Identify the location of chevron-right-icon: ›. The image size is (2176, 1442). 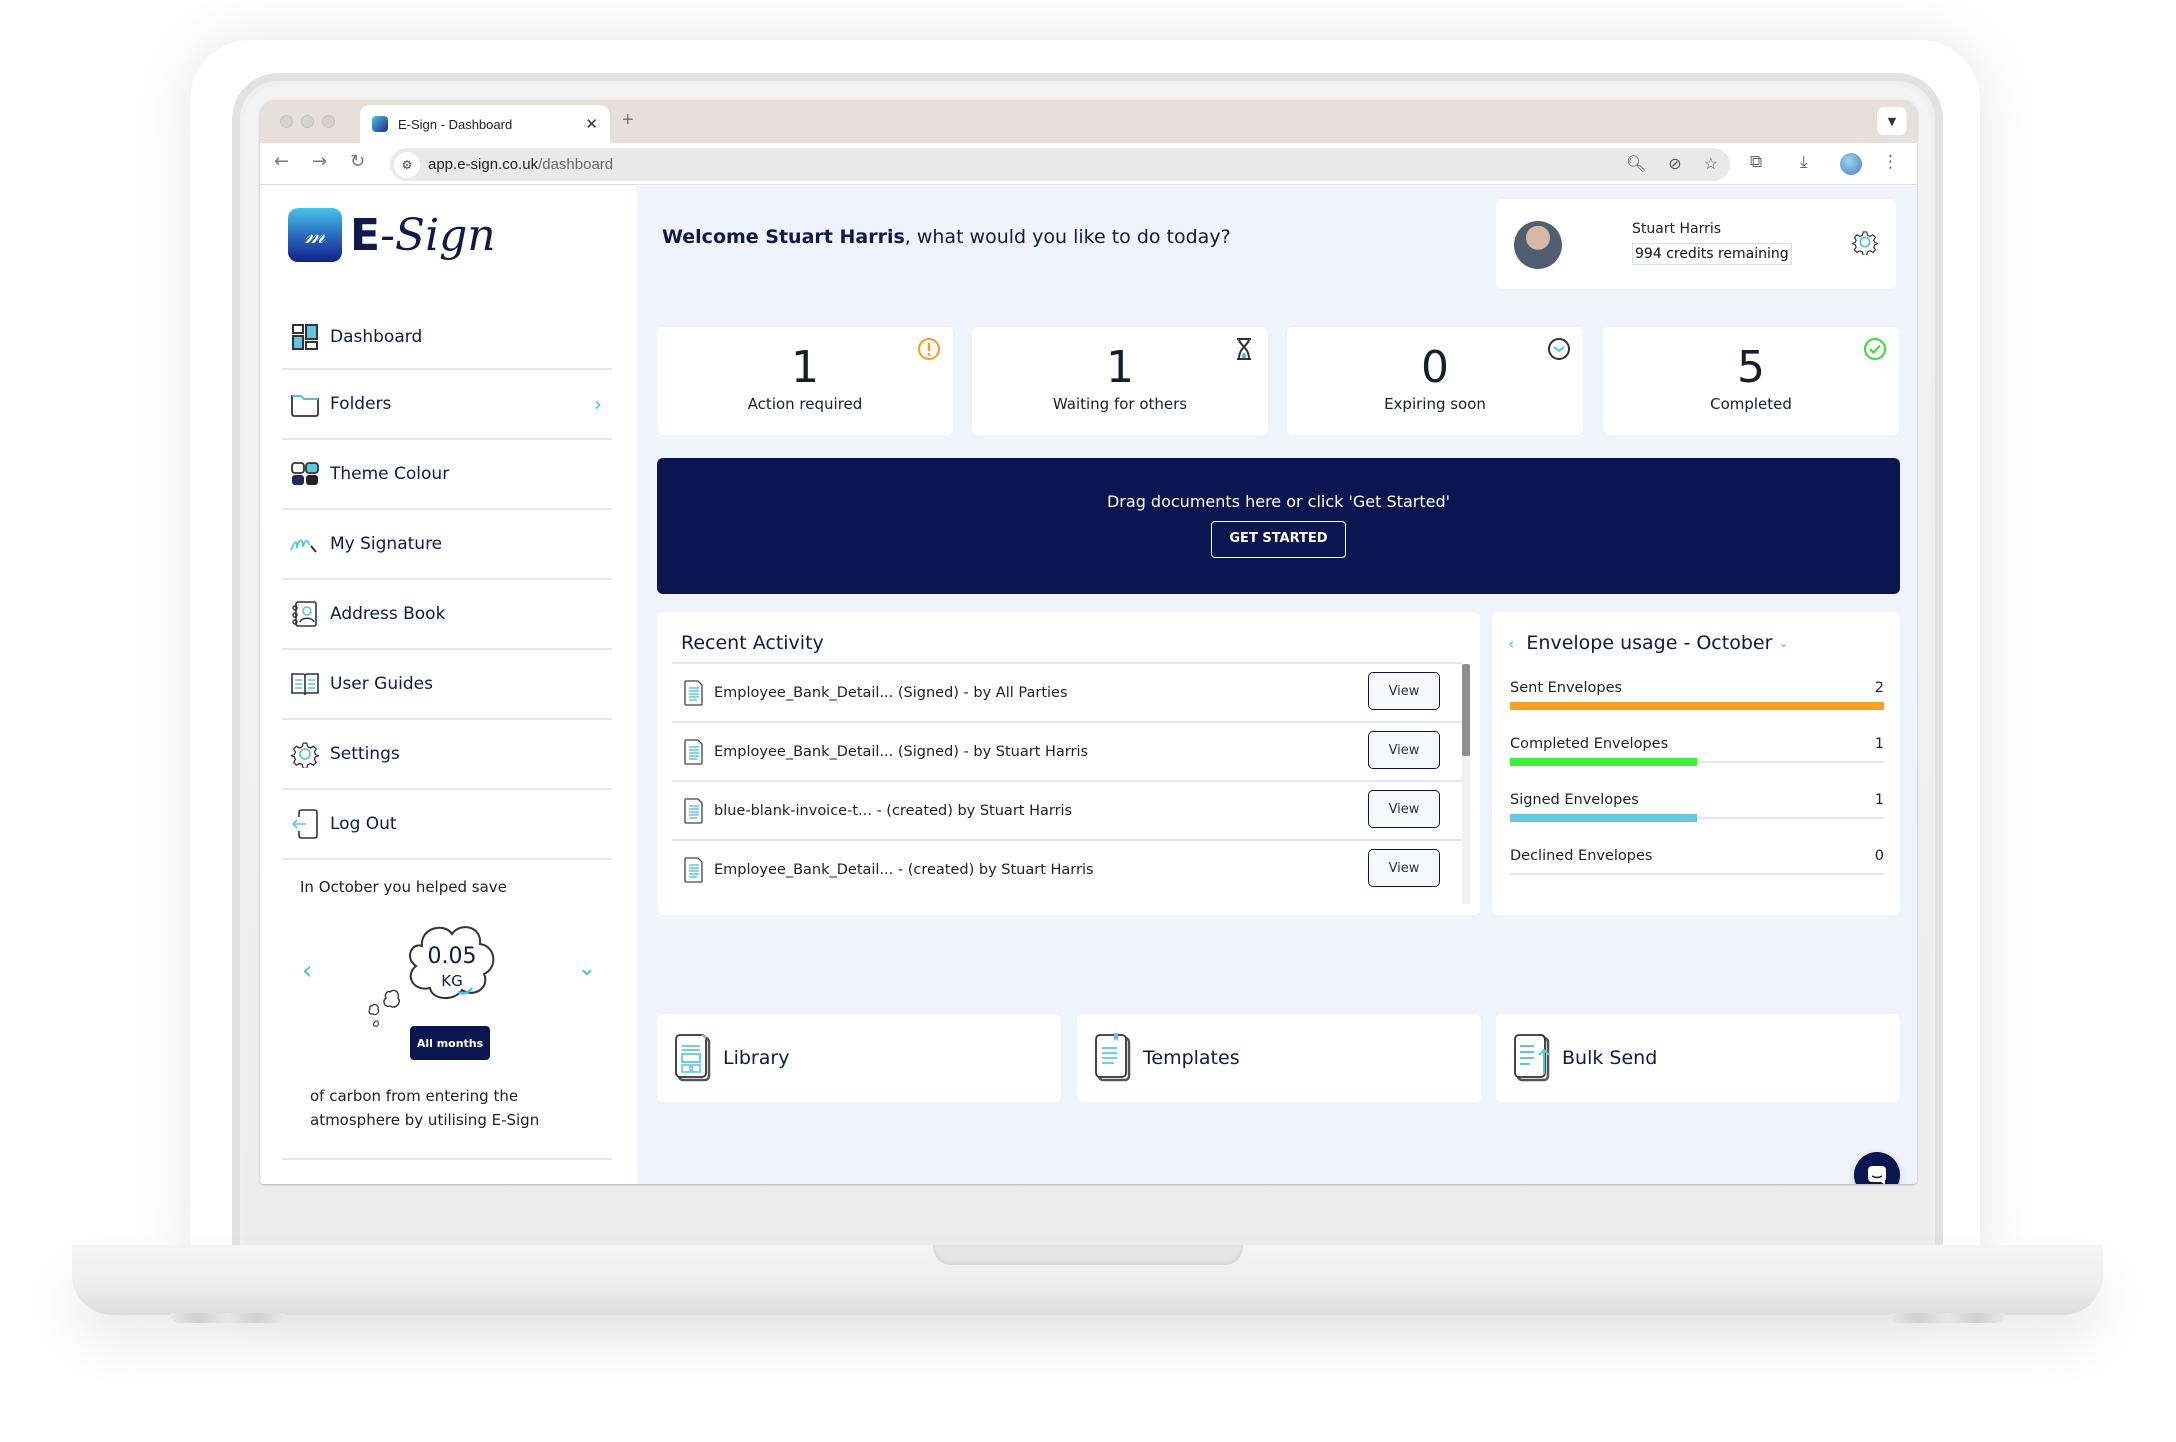
(598, 404).